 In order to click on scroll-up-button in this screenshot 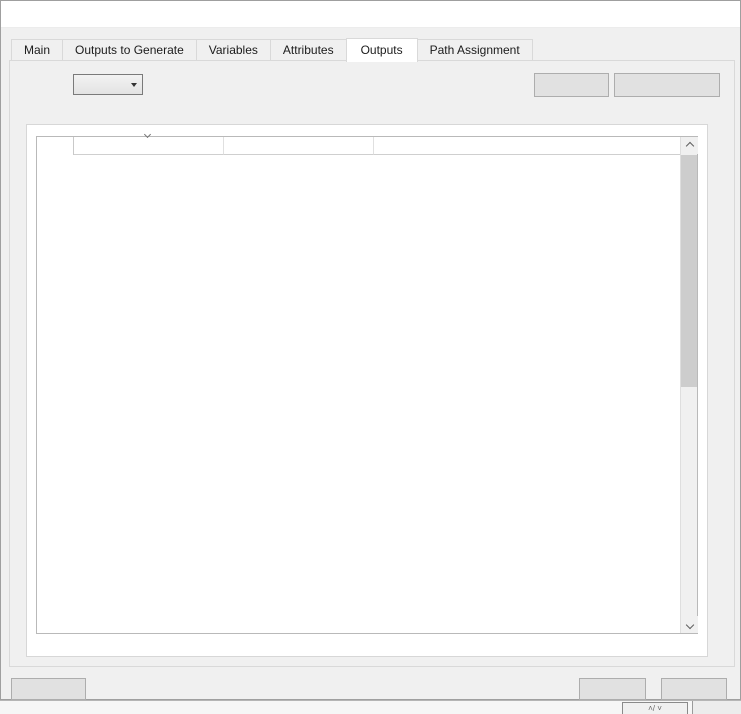, I will do `click(689, 145)`.